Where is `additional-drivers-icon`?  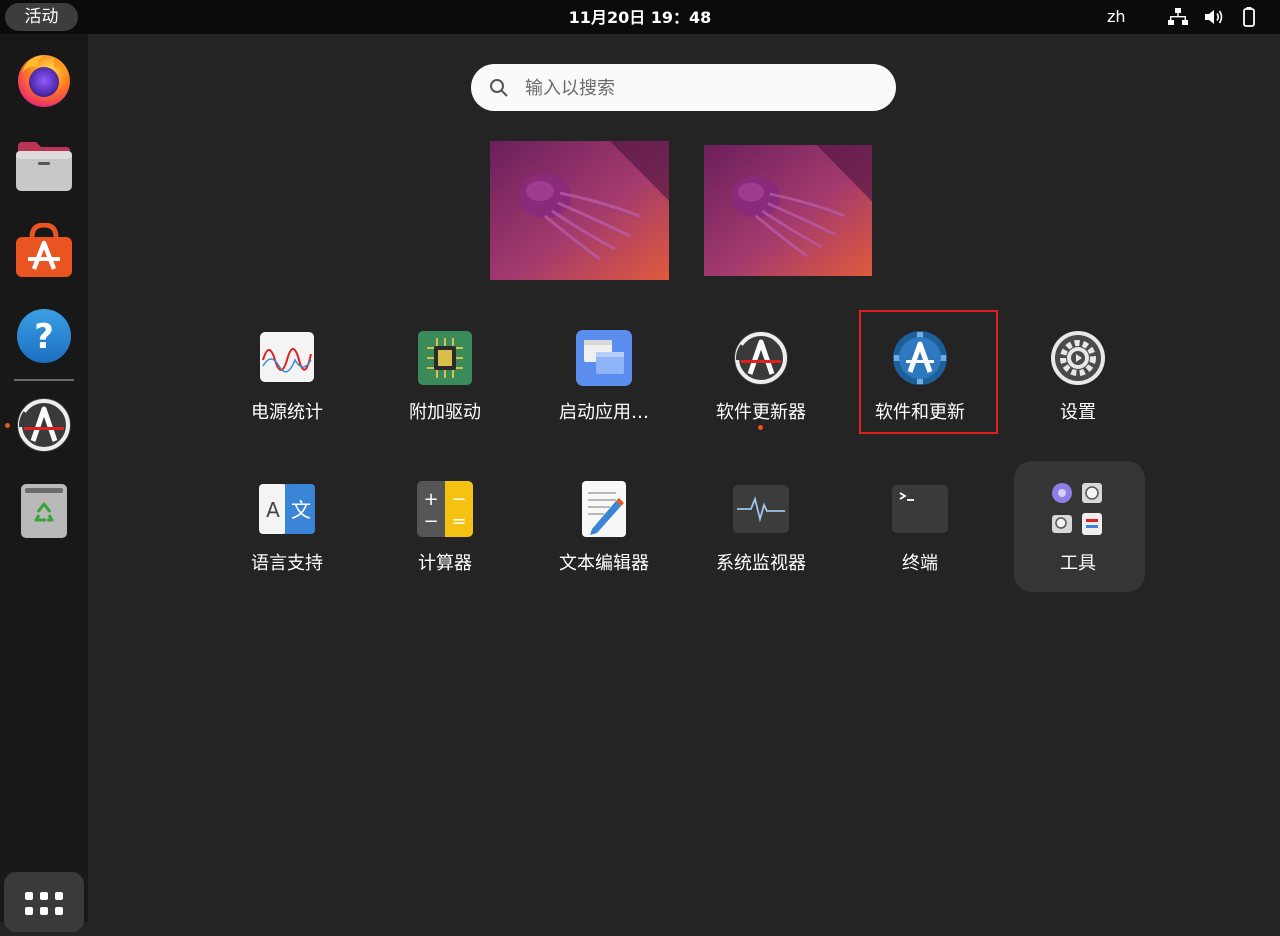 additional-drivers-icon is located at coordinates (445, 358).